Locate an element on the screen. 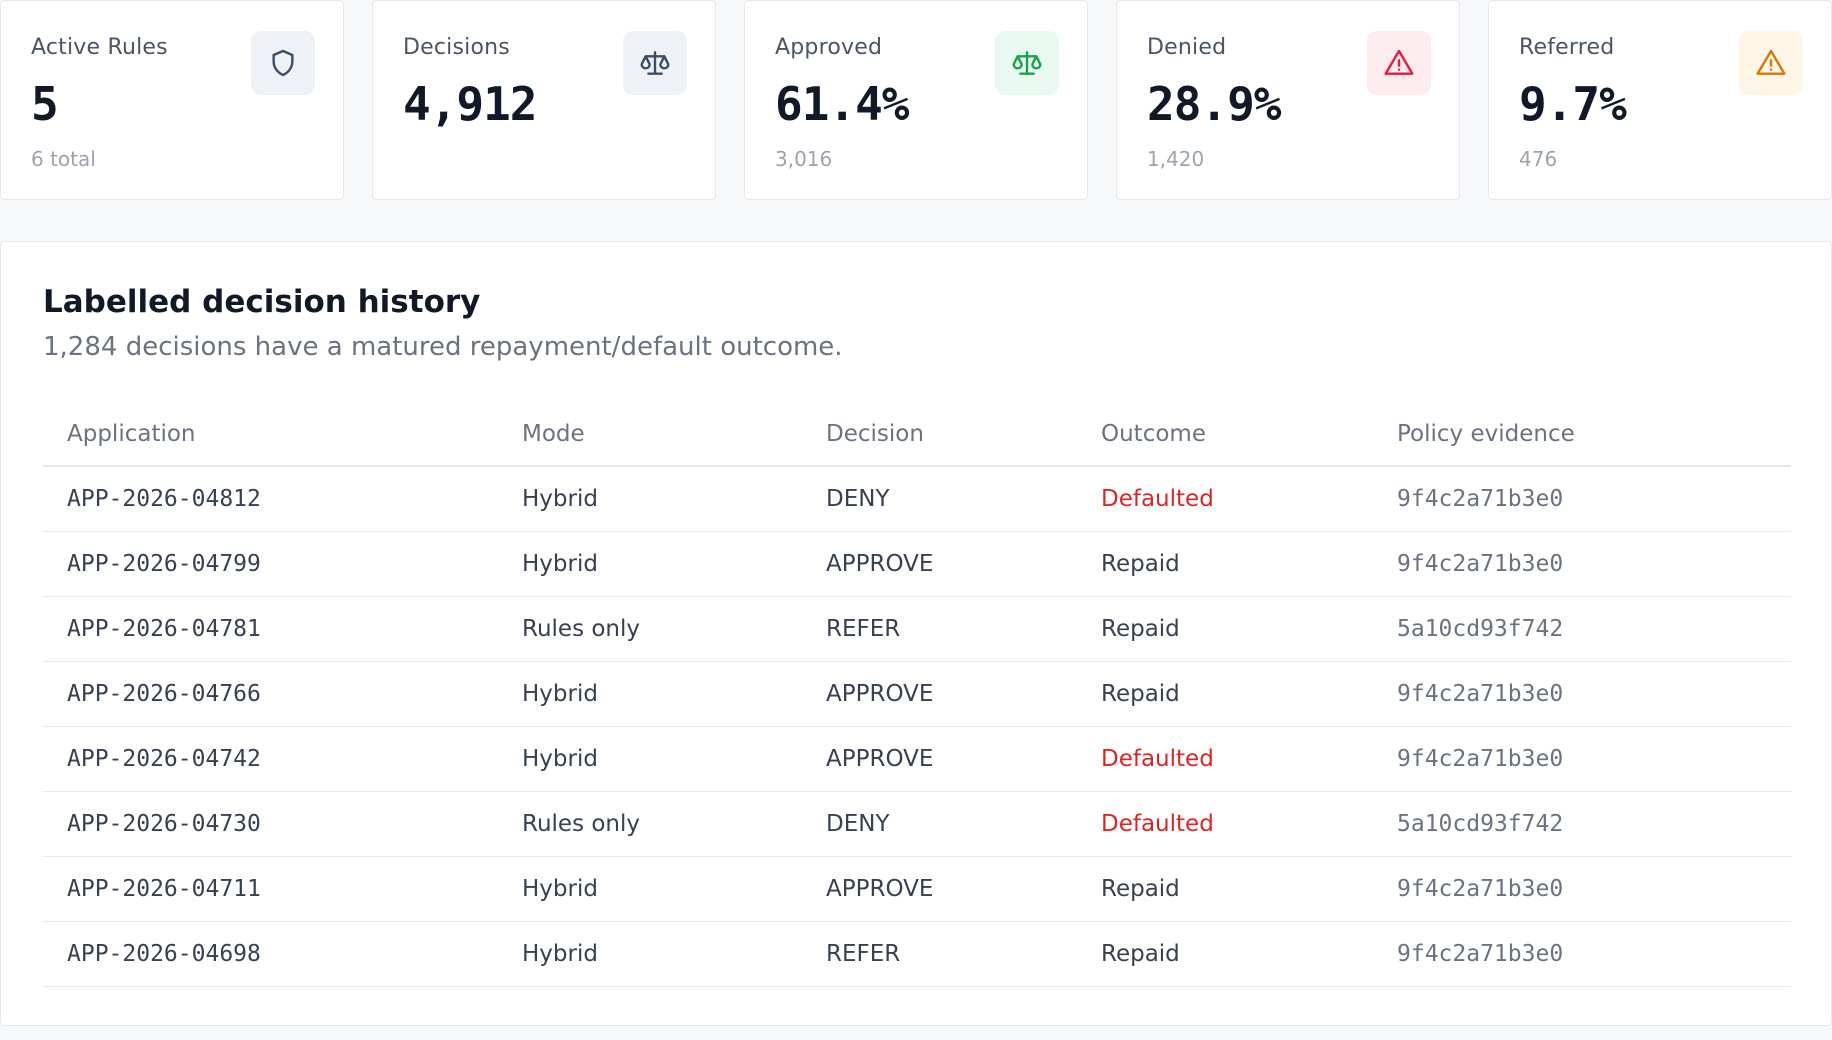  stat-card-denied: Denied 28.9% 1,420 is located at coordinates (1288, 100).